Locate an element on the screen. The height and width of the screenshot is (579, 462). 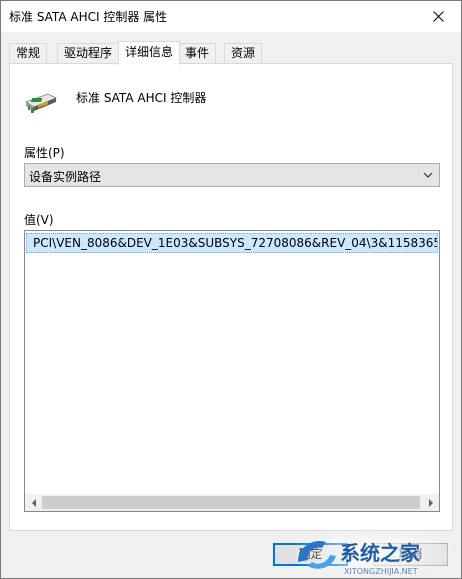
scroll-left-button is located at coordinates (33, 502).